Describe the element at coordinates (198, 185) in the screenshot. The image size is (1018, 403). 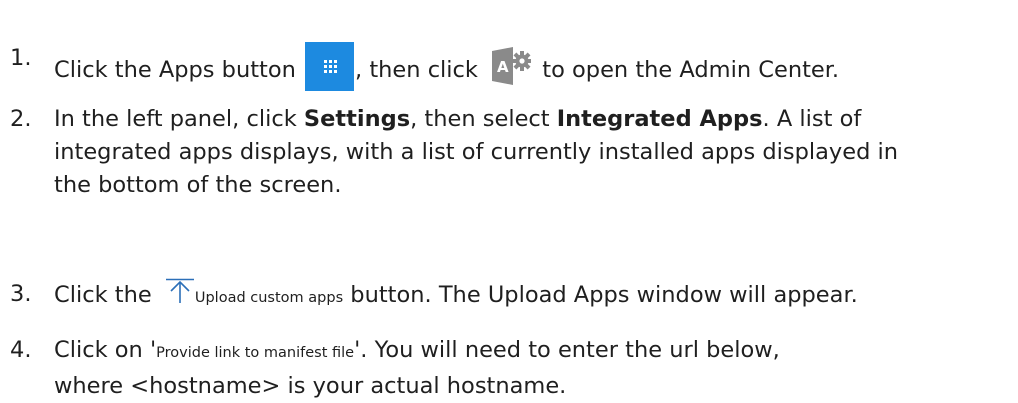
I see `step-2-line-3: the bottom of the screen.` at that location.